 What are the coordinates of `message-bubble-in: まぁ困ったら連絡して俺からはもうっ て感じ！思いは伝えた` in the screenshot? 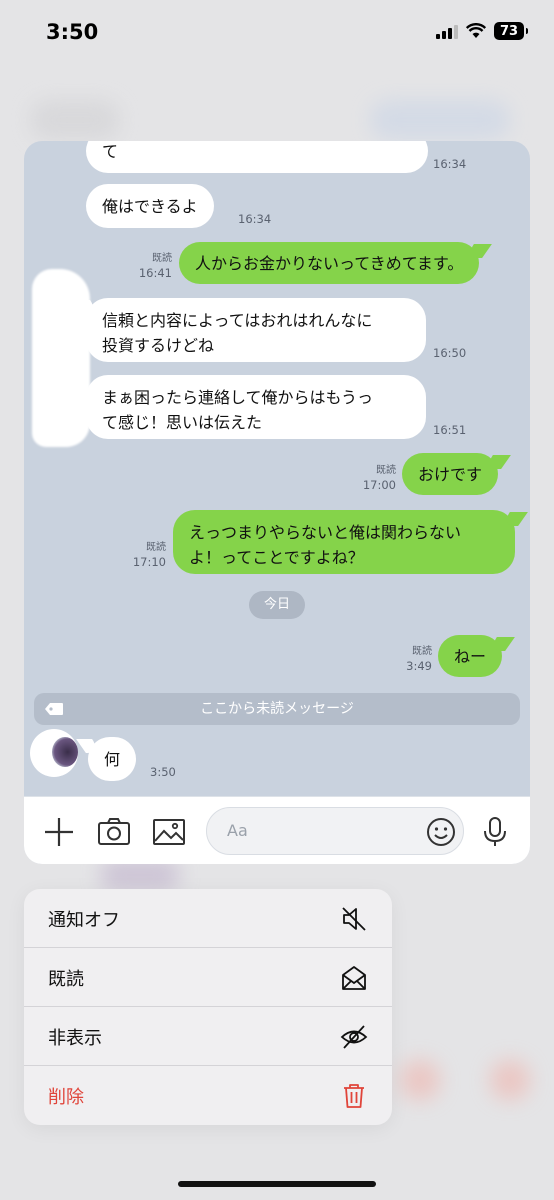 It's located at (256, 407).